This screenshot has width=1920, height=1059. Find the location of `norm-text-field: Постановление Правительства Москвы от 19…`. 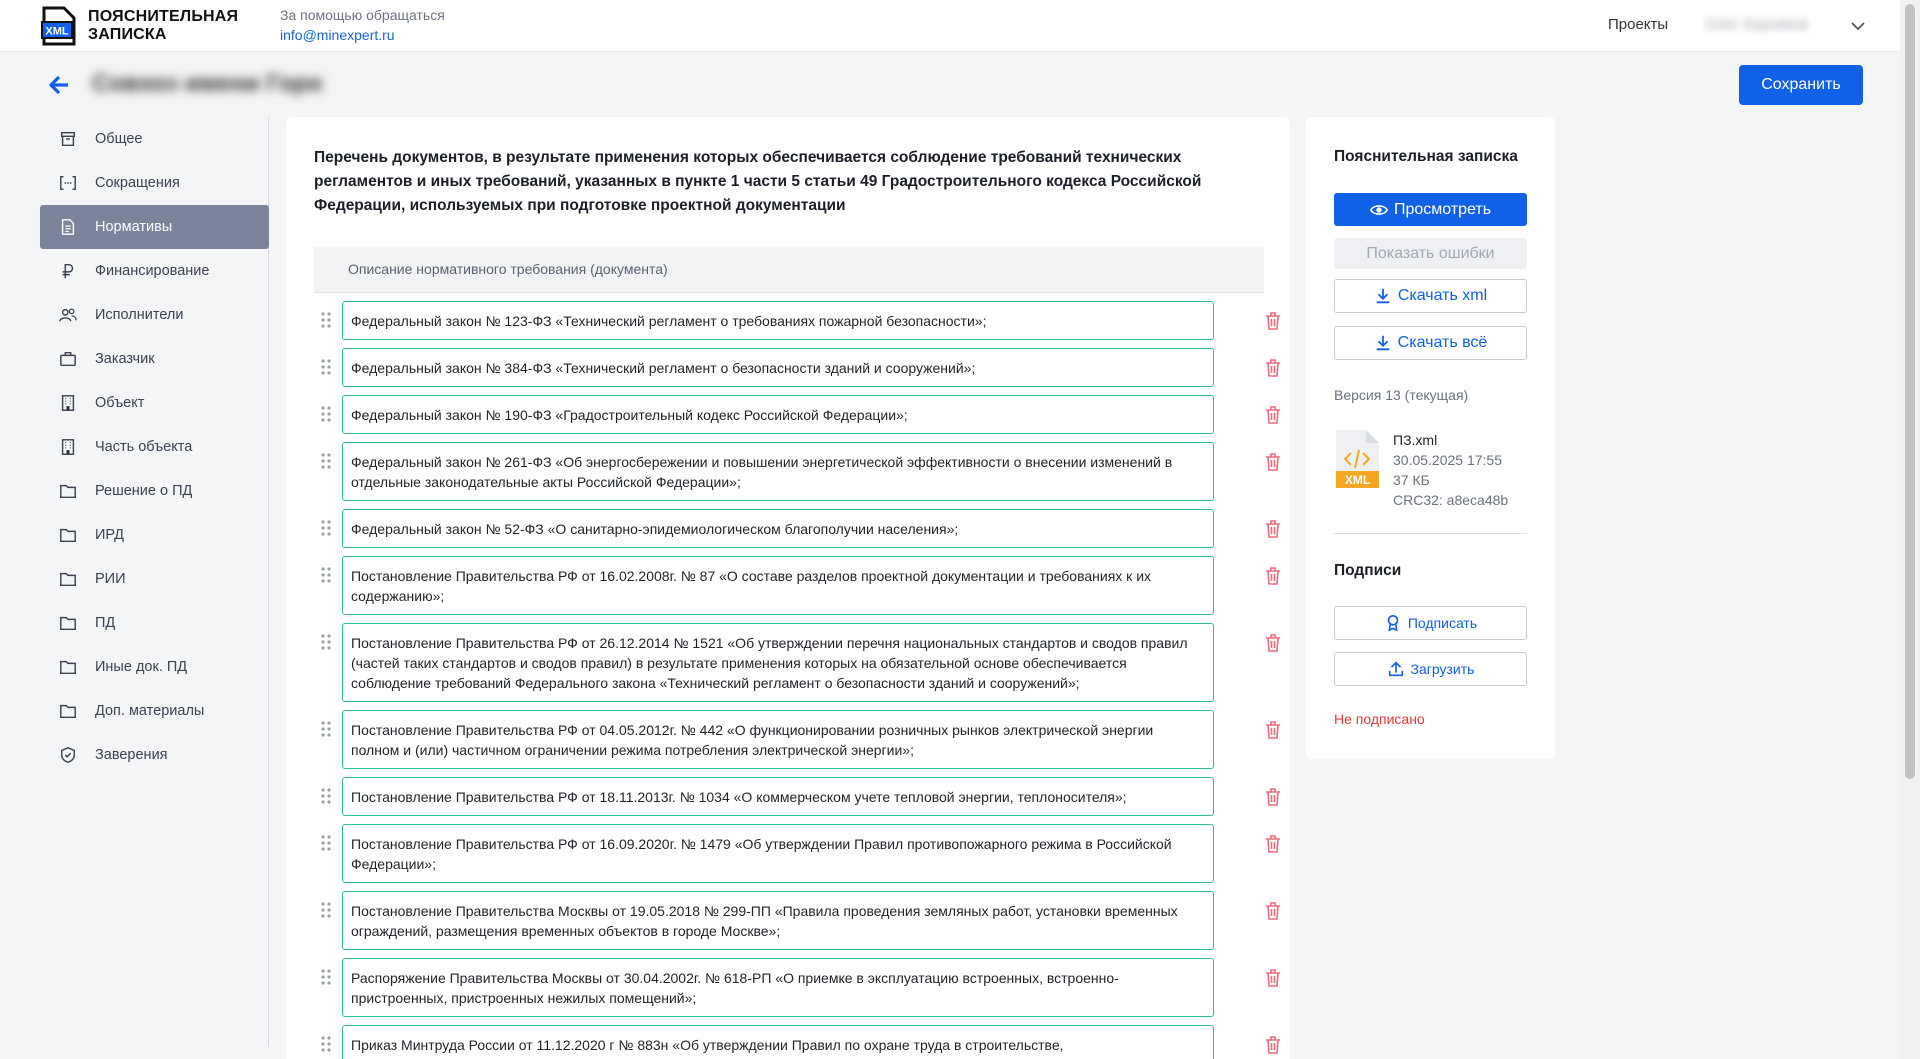

norm-text-field: Постановление Правительства Москвы от 19… is located at coordinates (778, 920).